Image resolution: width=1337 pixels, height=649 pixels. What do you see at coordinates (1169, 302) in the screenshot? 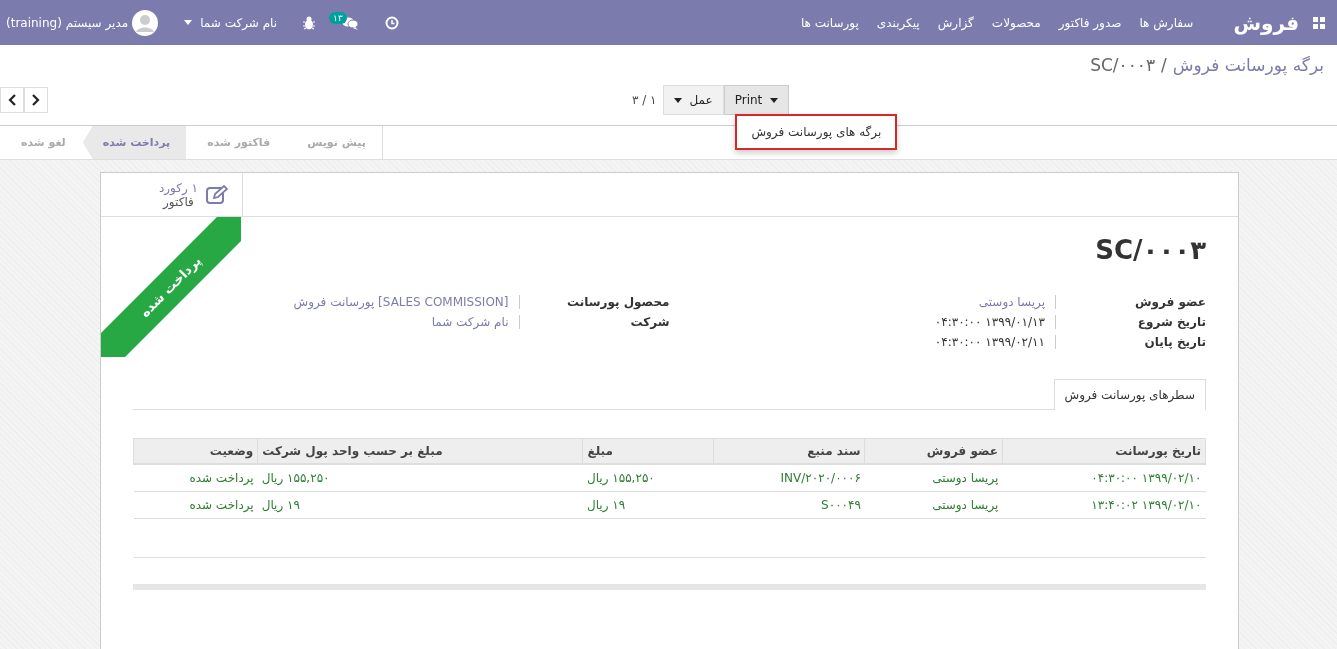
I see `field-label: عضو فروش` at bounding box center [1169, 302].